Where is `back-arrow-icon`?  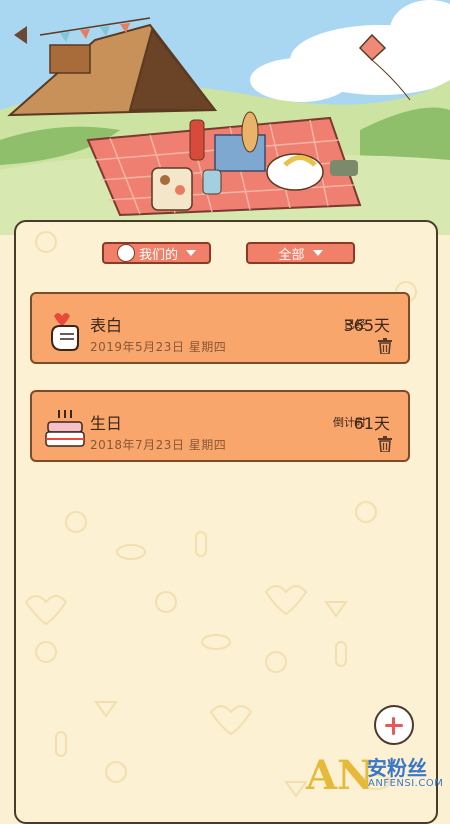
back-arrow-icon is located at coordinates (20, 35).